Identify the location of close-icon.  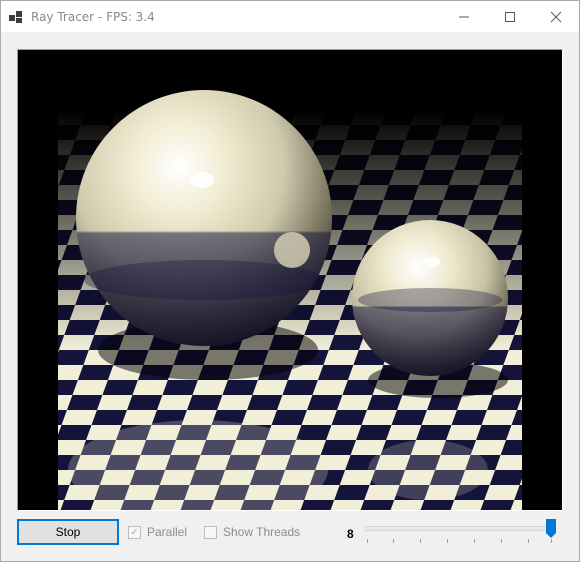
(556, 16).